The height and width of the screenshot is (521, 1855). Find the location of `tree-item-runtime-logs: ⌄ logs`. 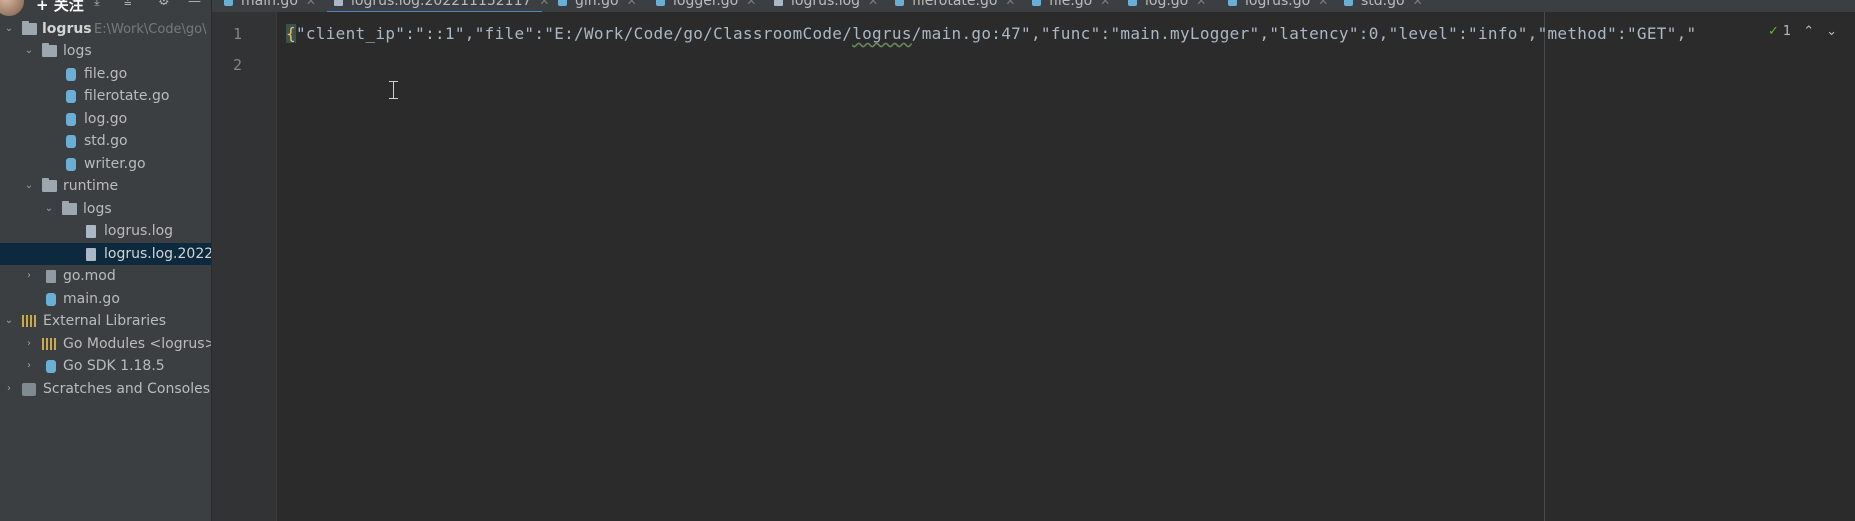

tree-item-runtime-logs: ⌄ logs is located at coordinates (105, 209).